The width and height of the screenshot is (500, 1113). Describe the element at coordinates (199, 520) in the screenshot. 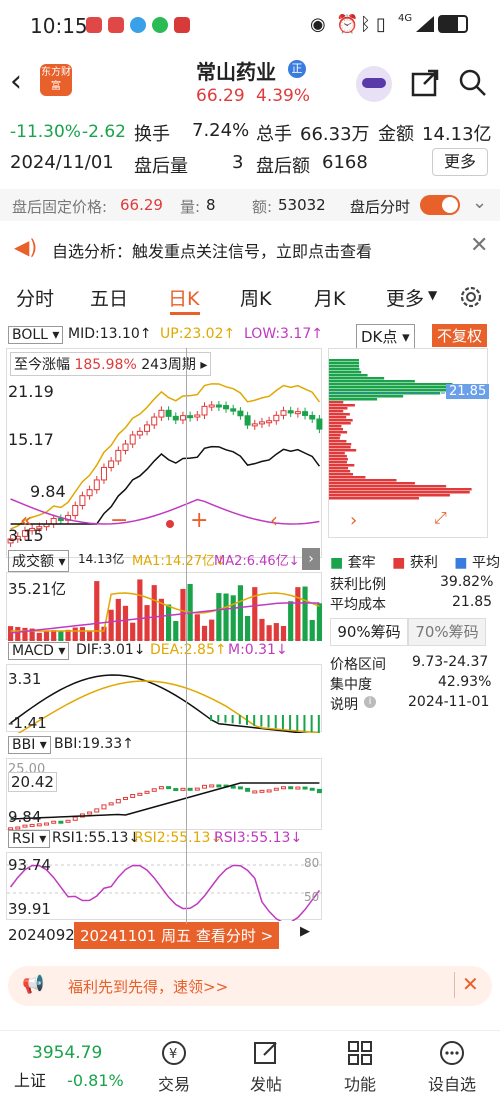

I see `zoom-plus-icon: +` at that location.